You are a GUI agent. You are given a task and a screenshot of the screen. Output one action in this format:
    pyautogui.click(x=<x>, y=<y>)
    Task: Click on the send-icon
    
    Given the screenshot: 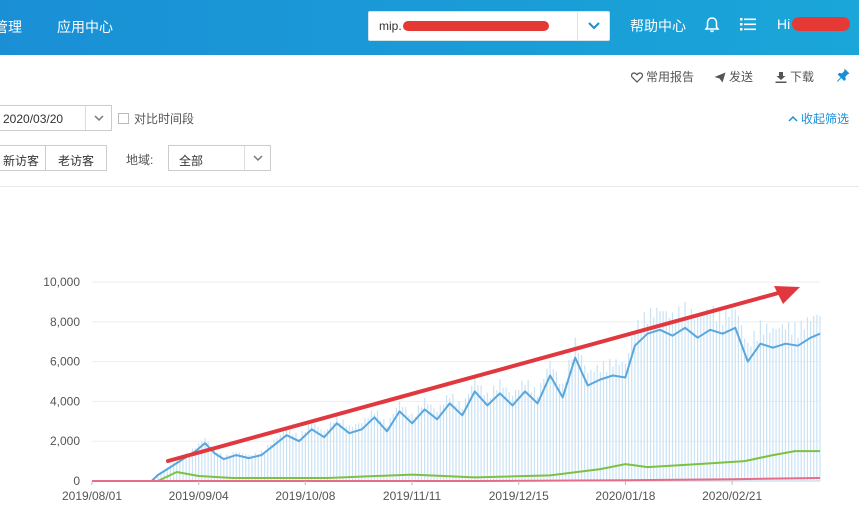 What is the action you would take?
    pyautogui.click(x=720, y=77)
    